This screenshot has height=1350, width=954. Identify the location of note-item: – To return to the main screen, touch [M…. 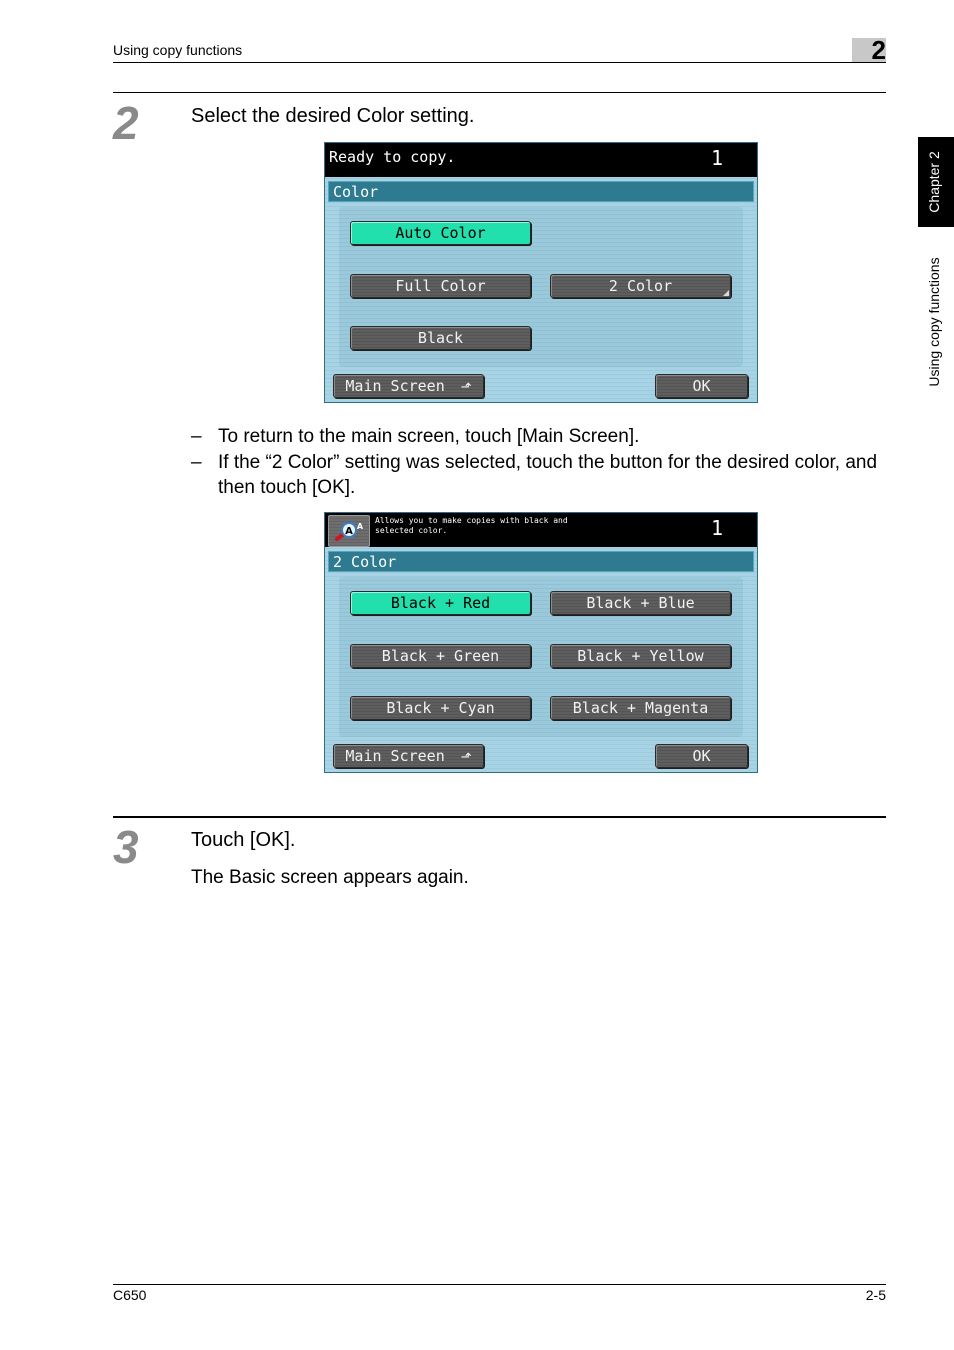
(536, 437).